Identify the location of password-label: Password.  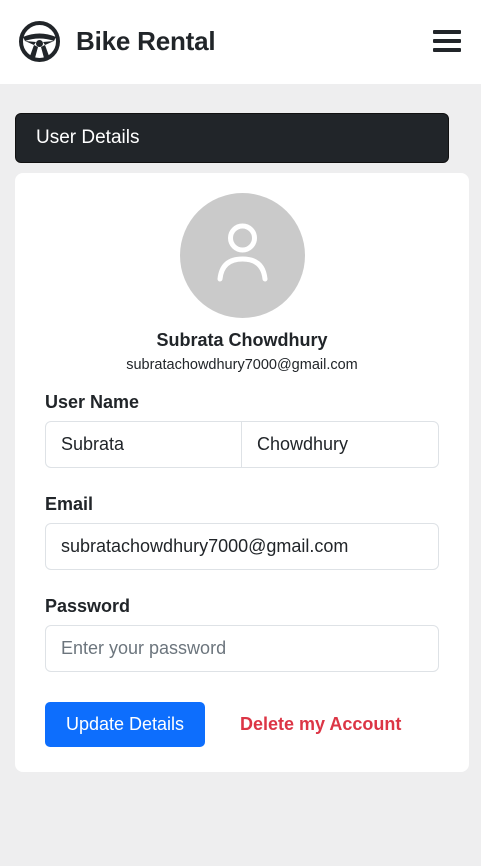
(88, 606).